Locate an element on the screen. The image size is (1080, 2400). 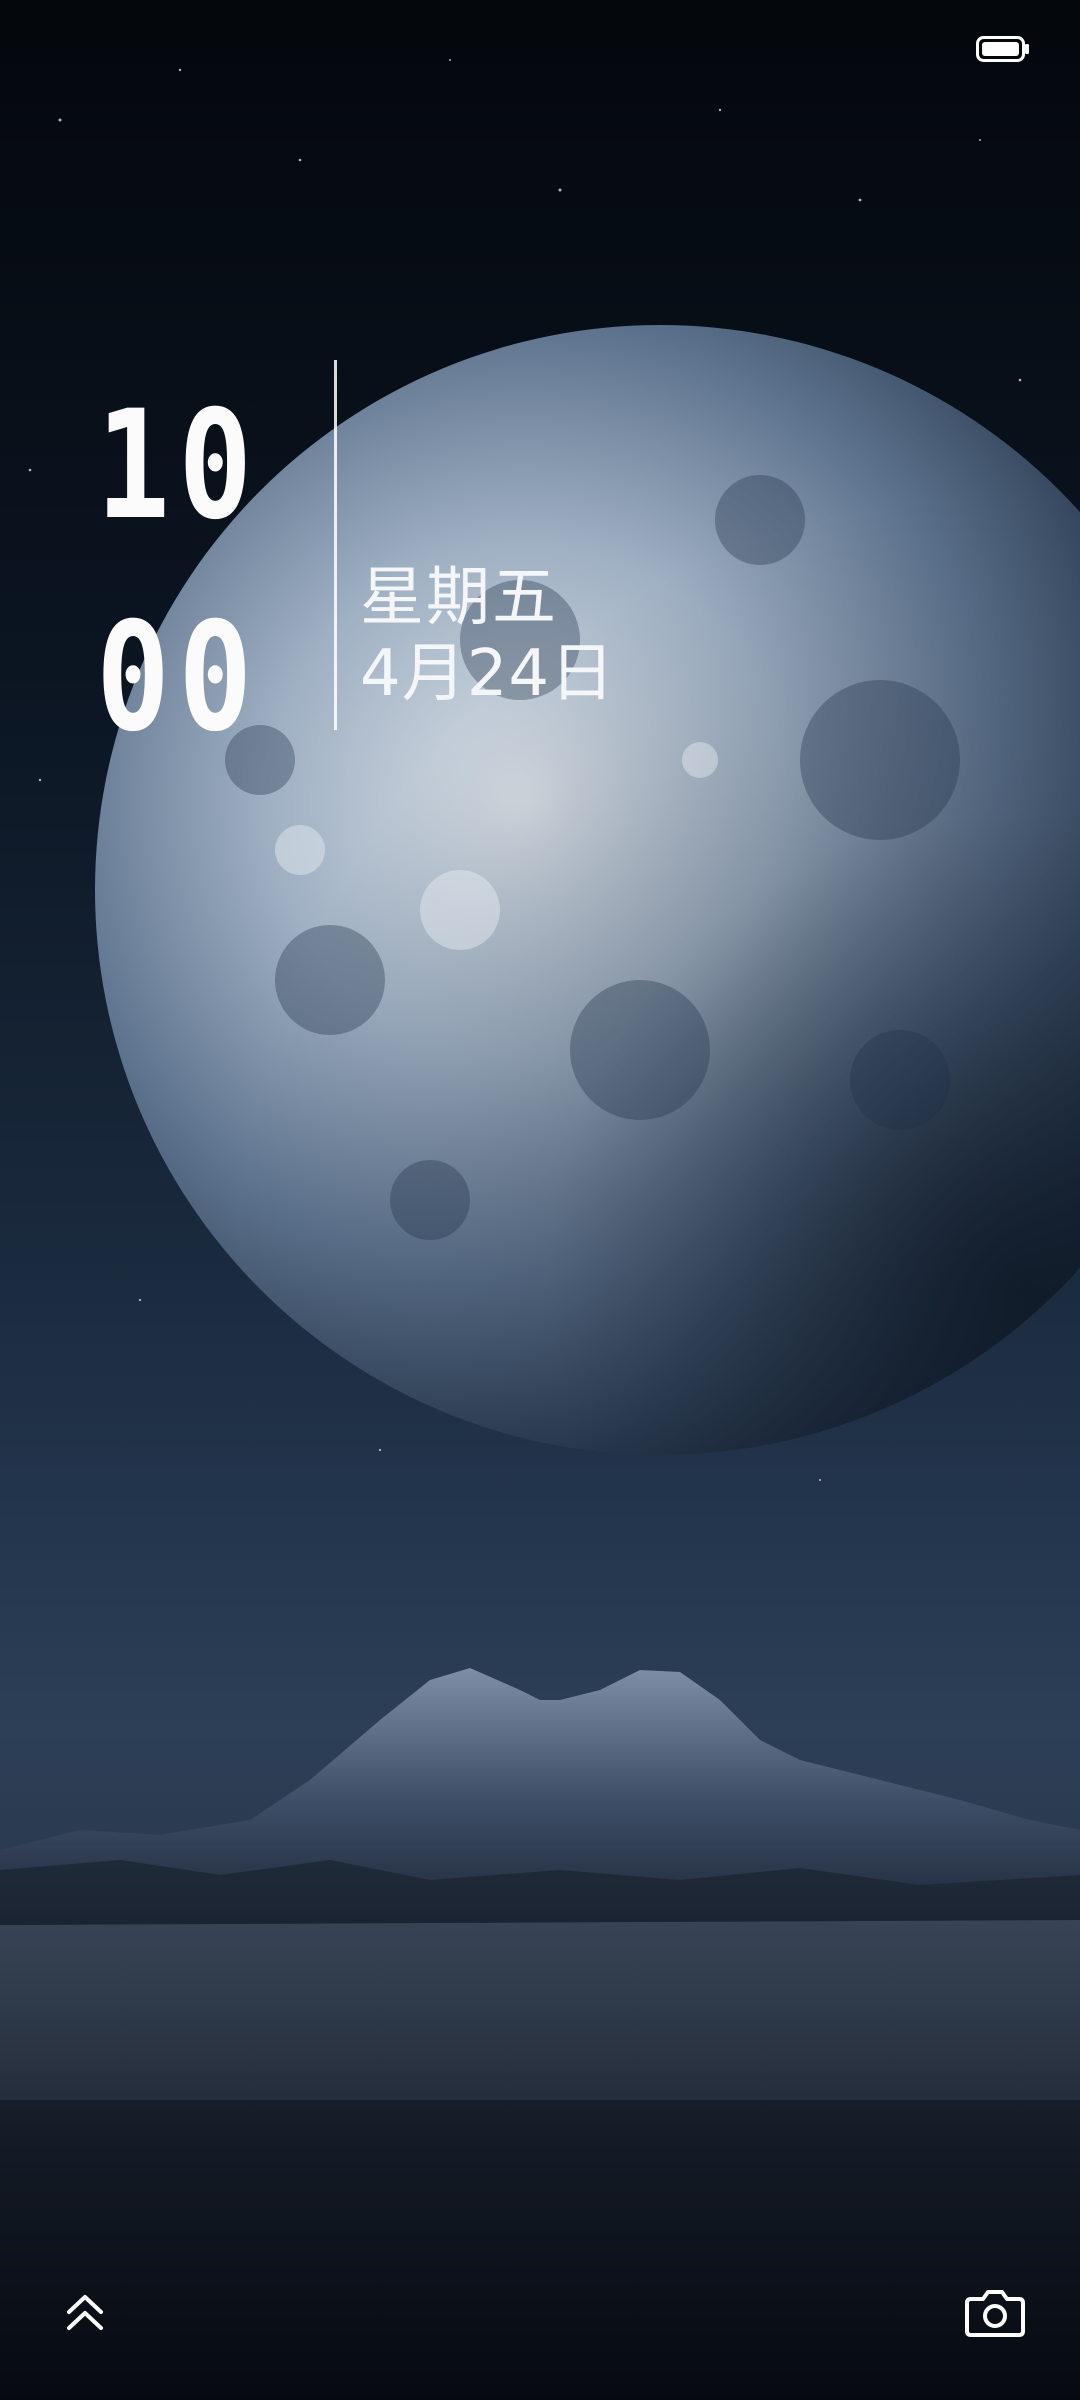
time-display: 10 00 is located at coordinates (178, 572).